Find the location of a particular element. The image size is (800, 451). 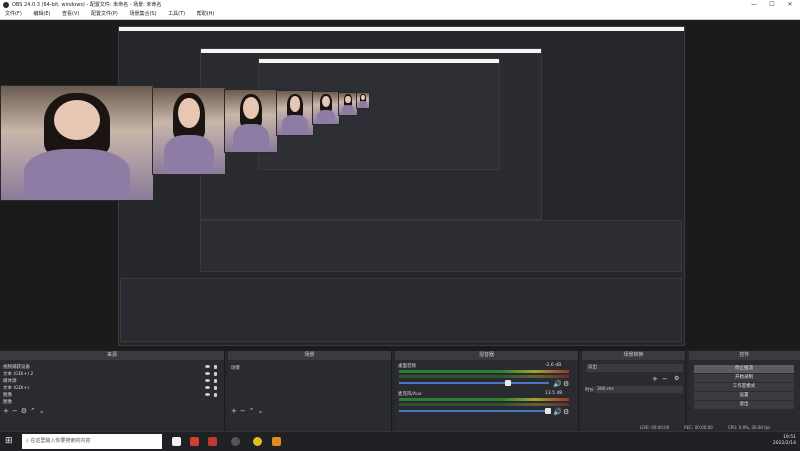

menu-file: 文件(F) is located at coordinates (13, 14).